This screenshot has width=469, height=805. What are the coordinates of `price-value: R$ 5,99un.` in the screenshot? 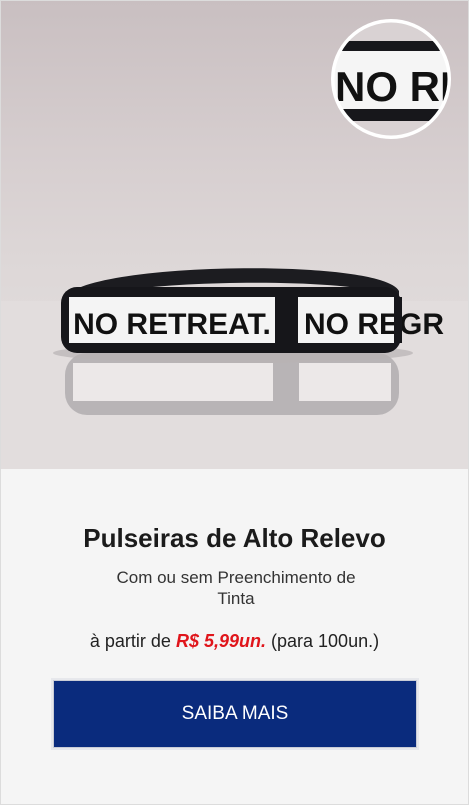 It's located at (220, 641).